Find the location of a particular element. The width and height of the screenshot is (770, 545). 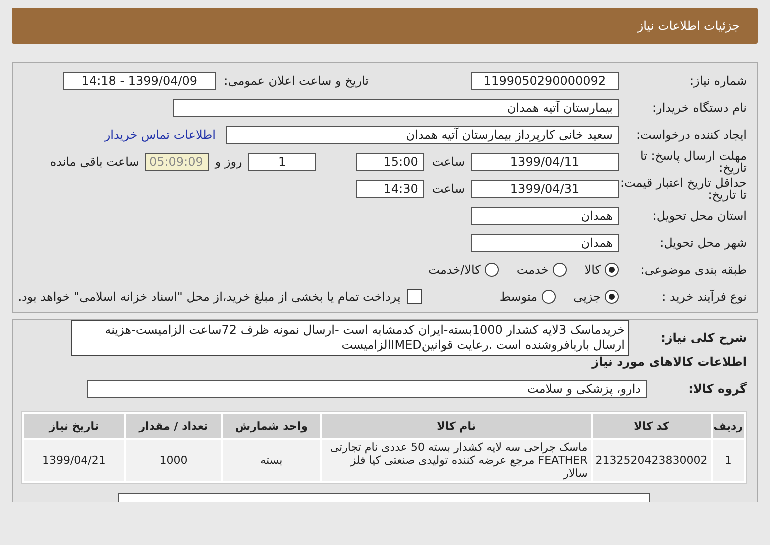

column-header: نام کالا is located at coordinates (456, 426).